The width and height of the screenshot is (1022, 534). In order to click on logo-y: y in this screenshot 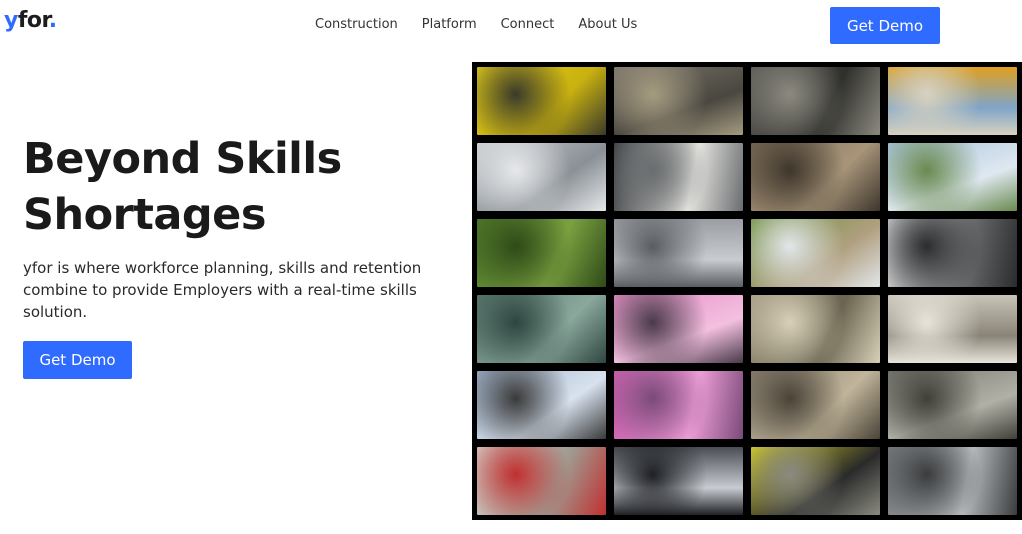, I will do `click(11, 20)`.